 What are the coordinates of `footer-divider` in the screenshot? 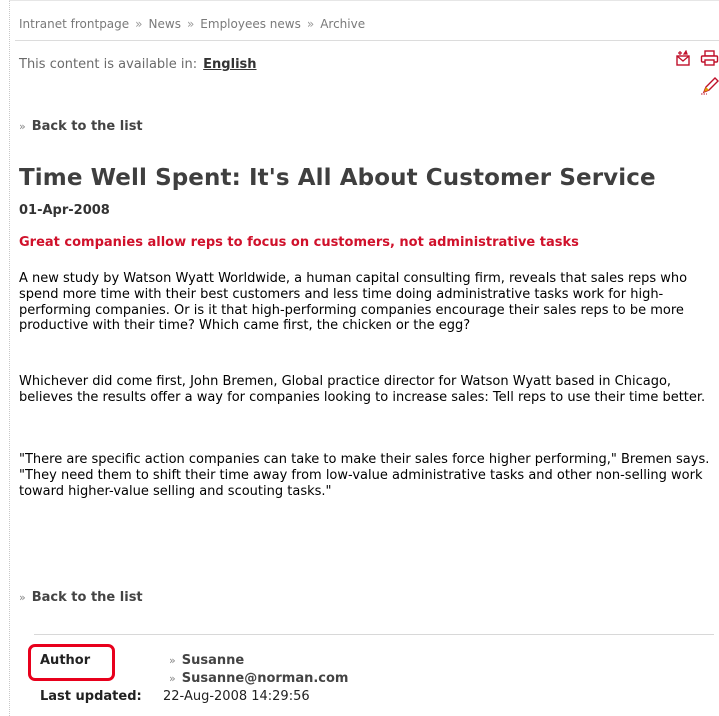 It's located at (374, 634).